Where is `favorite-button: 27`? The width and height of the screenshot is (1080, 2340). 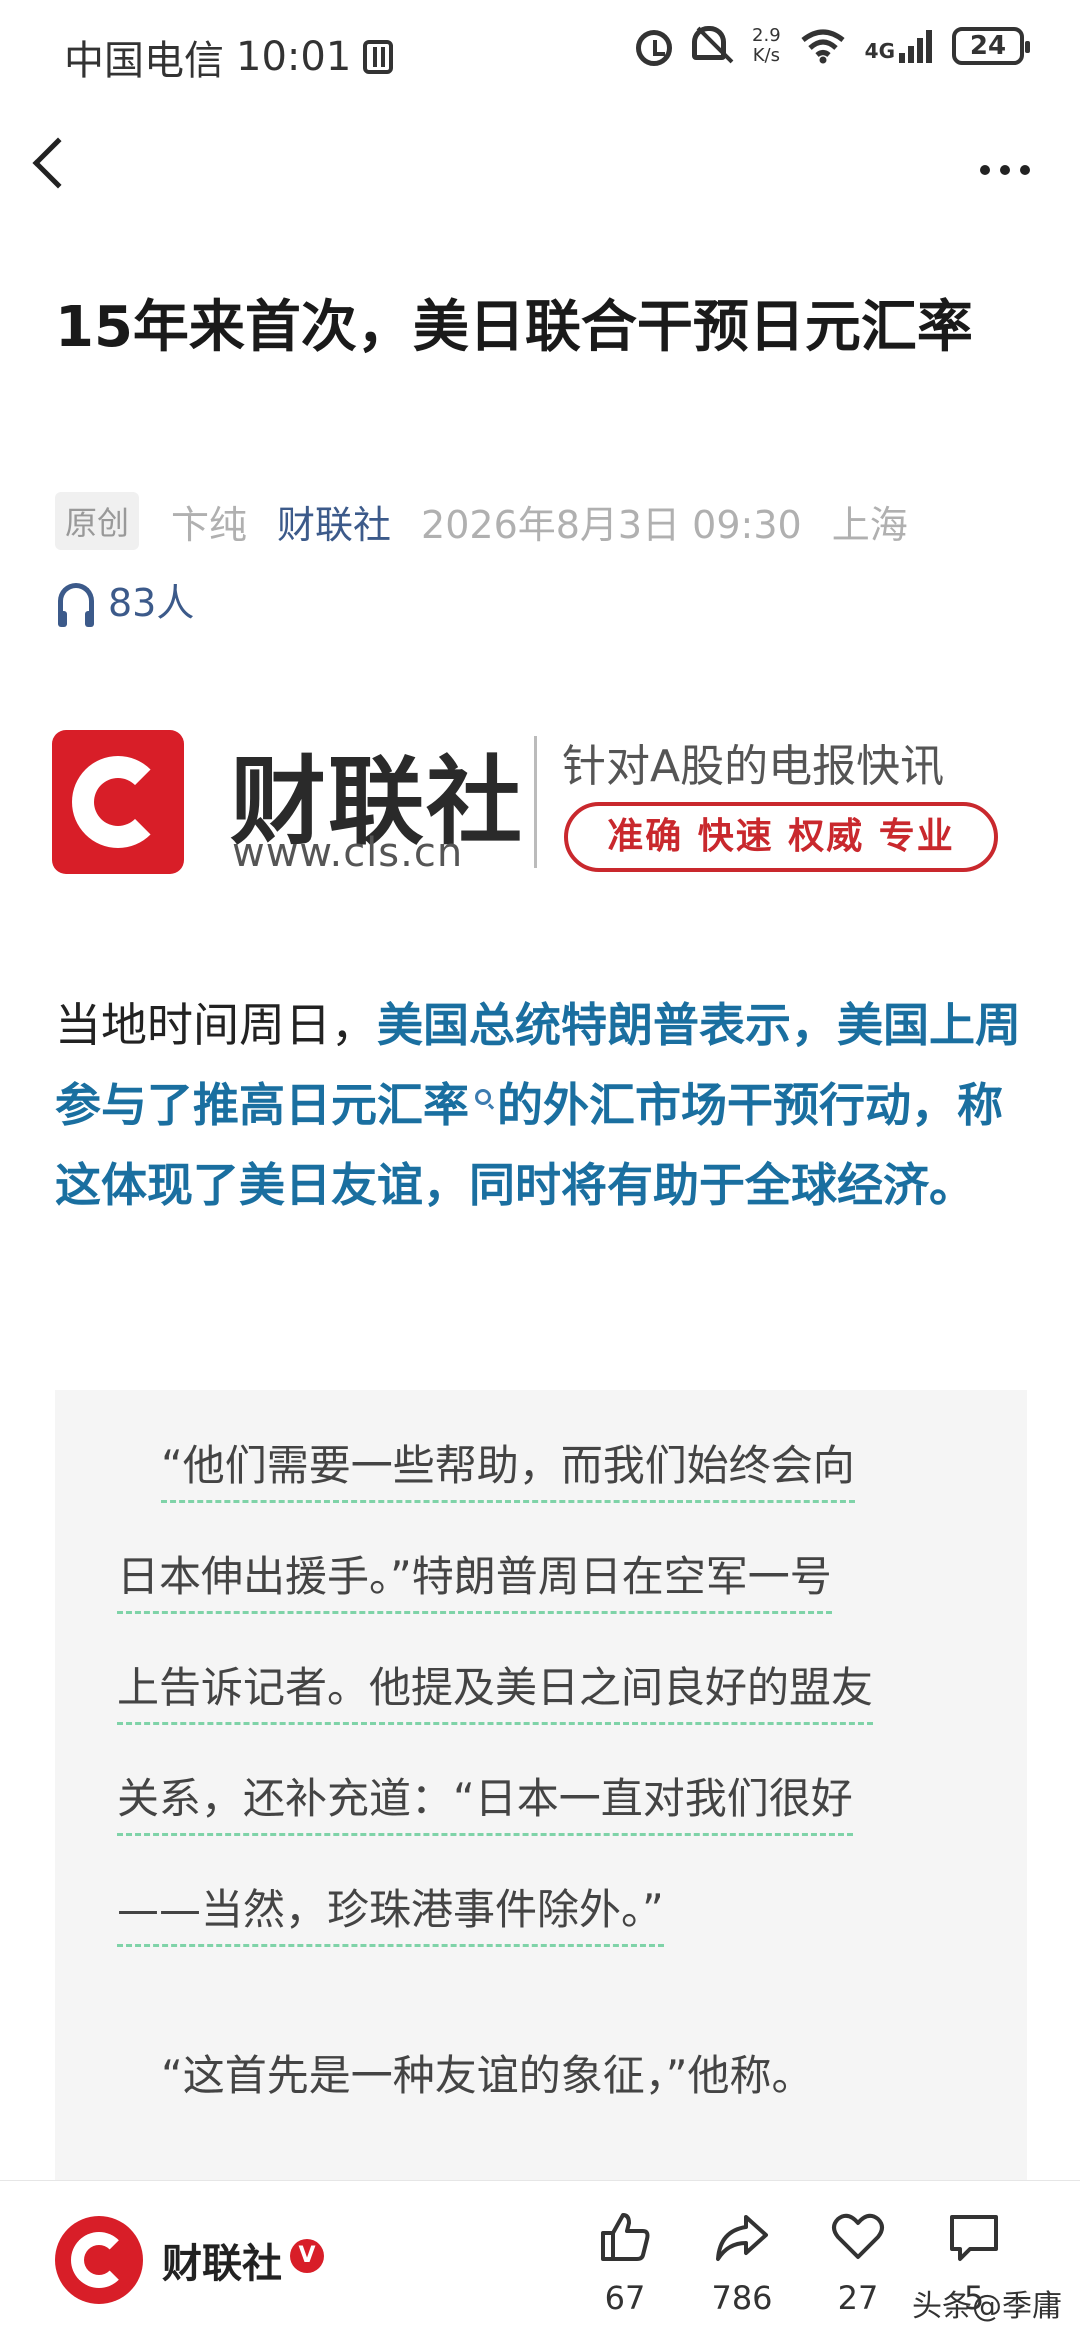
favorite-button: 27 is located at coordinates (858, 2263).